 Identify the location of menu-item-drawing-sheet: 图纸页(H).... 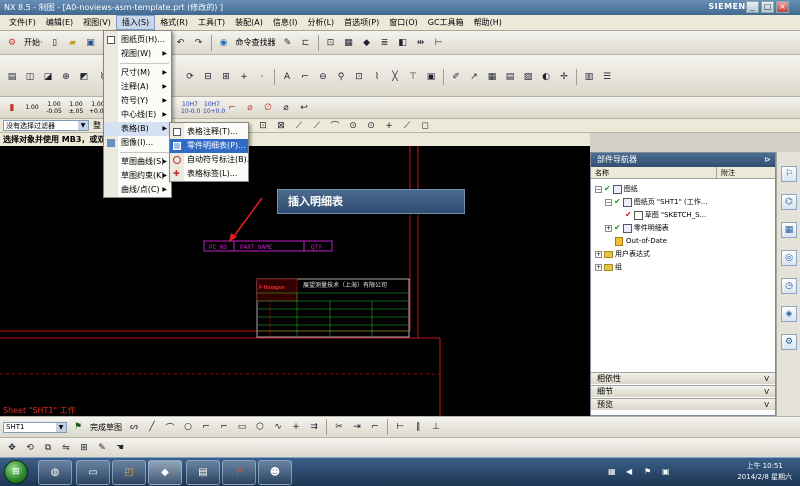
(137, 40).